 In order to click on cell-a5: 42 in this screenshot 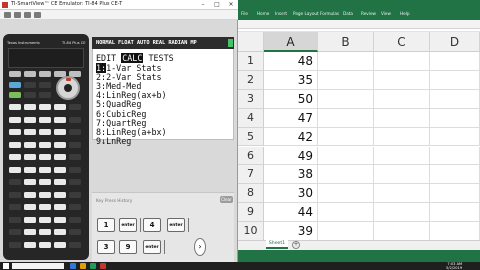, I will do `click(291, 137)`.